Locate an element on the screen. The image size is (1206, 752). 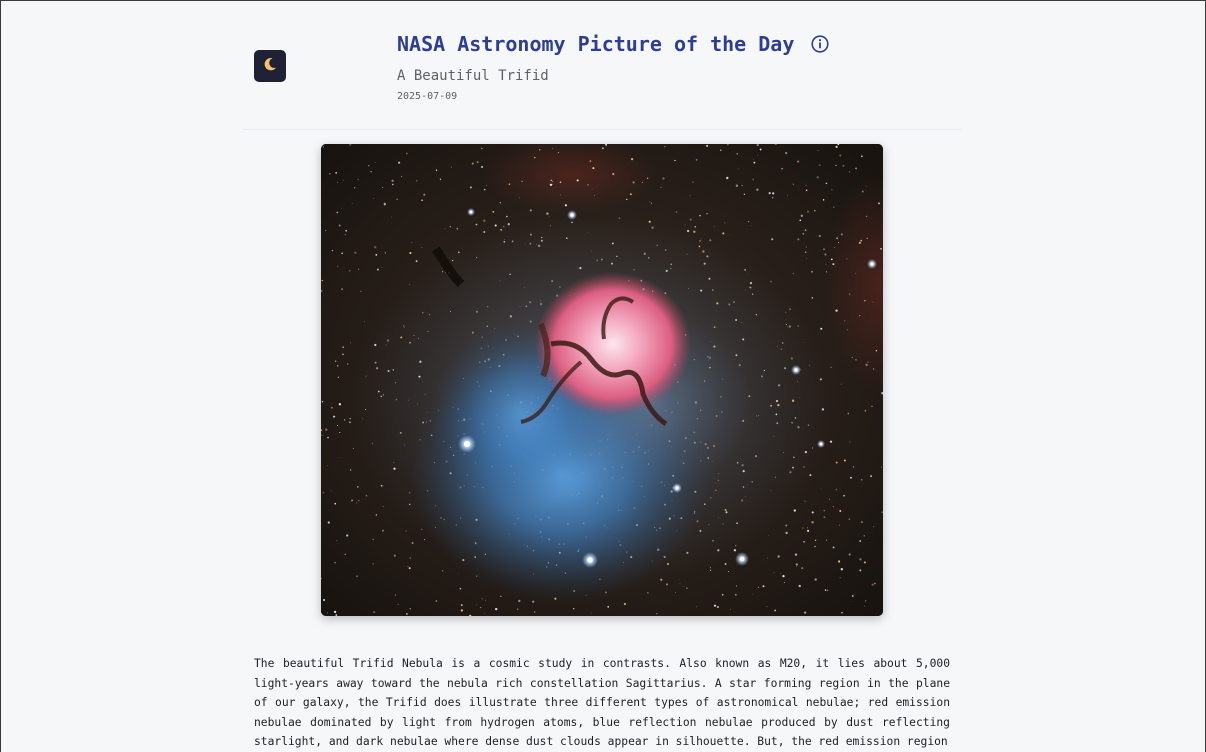
app-logo is located at coordinates (270, 66).